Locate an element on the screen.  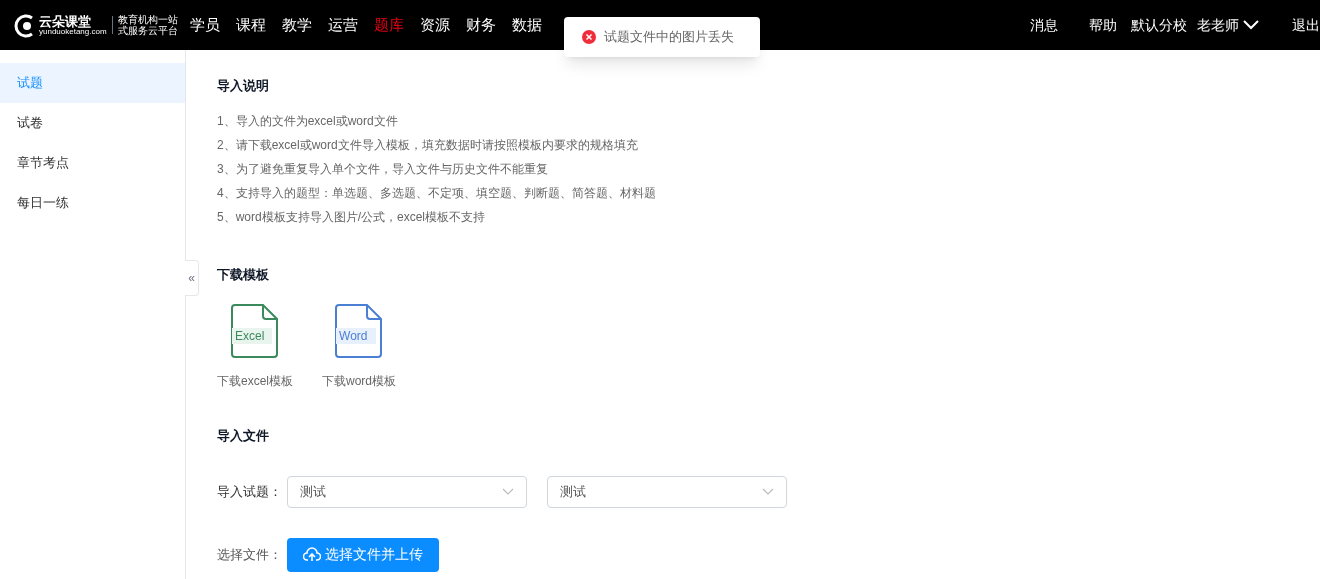
sidebar-item: 试卷 is located at coordinates (92, 123).